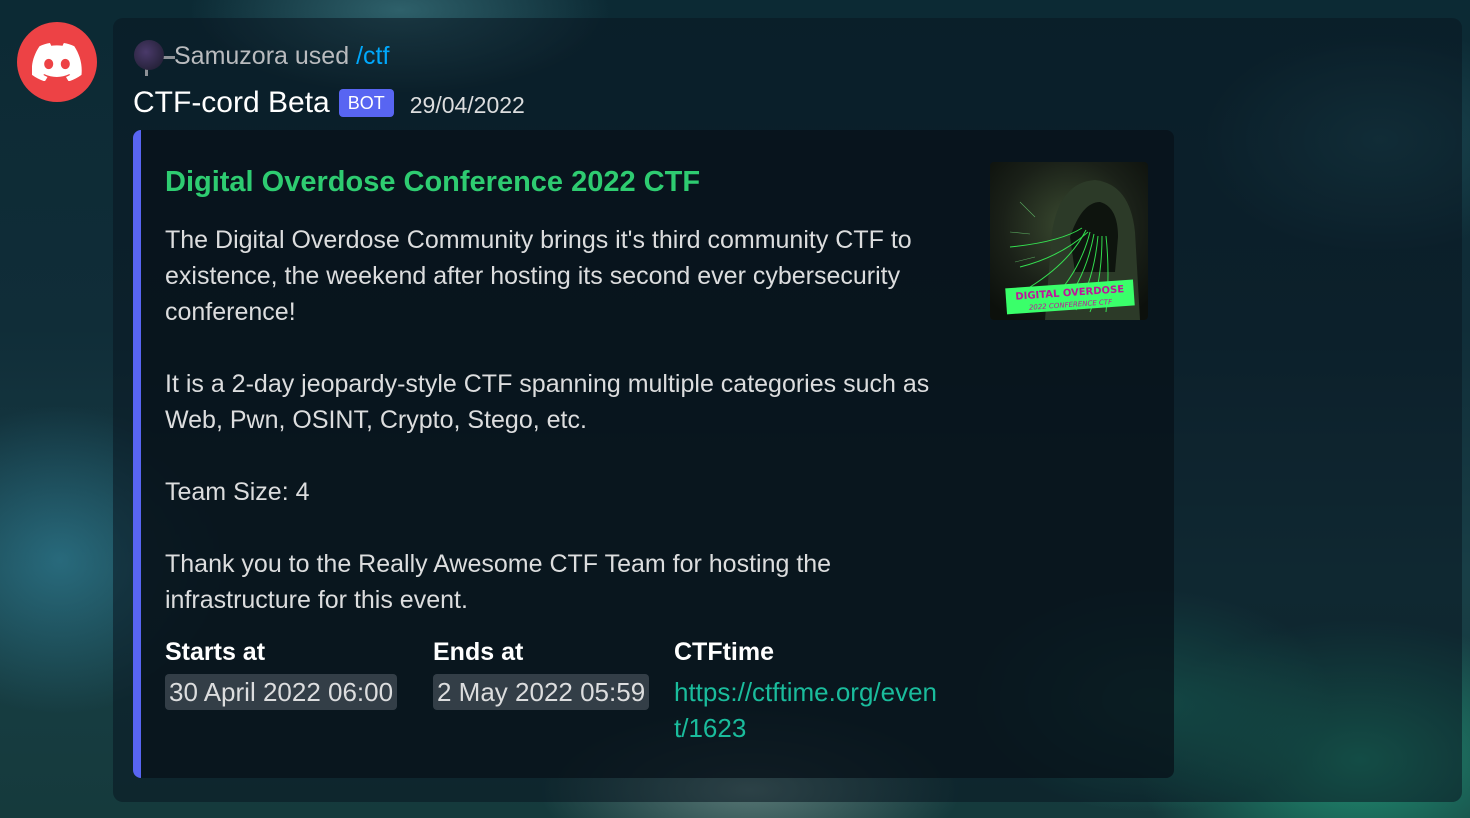  I want to click on embed-thumbnail: DIGITAL OVERDOSE 2022 CONFERENCE CTF, so click(1069, 241).